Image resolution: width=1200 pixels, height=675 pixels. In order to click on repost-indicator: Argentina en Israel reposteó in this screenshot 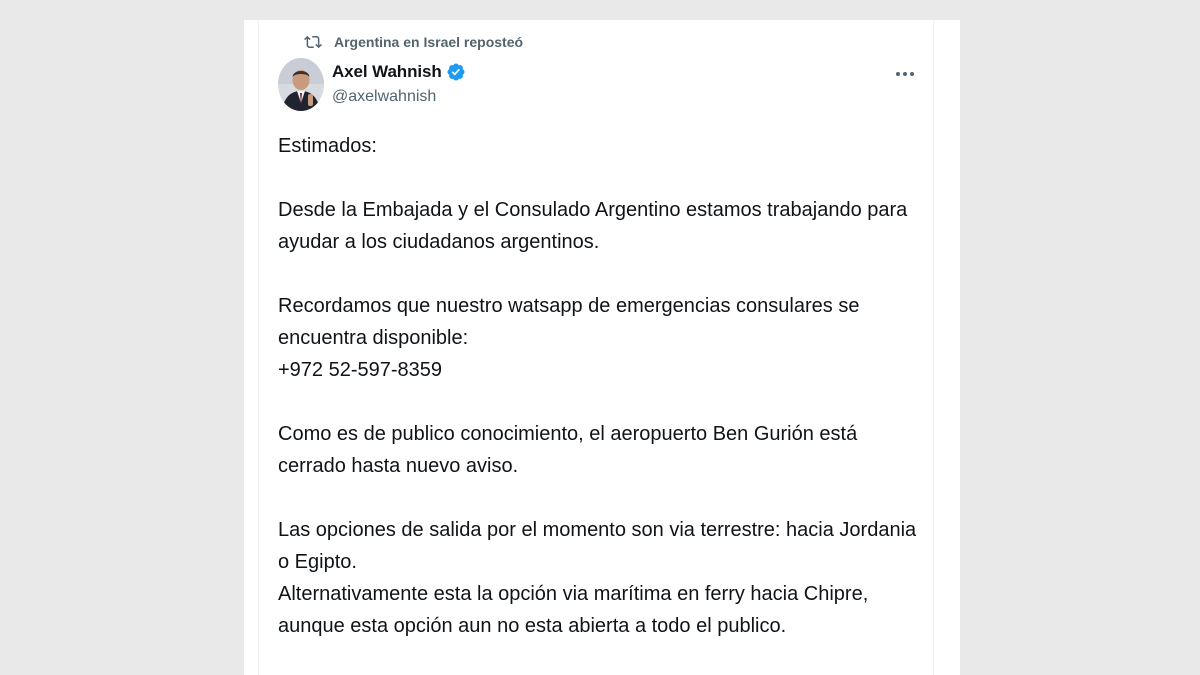, I will do `click(413, 42)`.